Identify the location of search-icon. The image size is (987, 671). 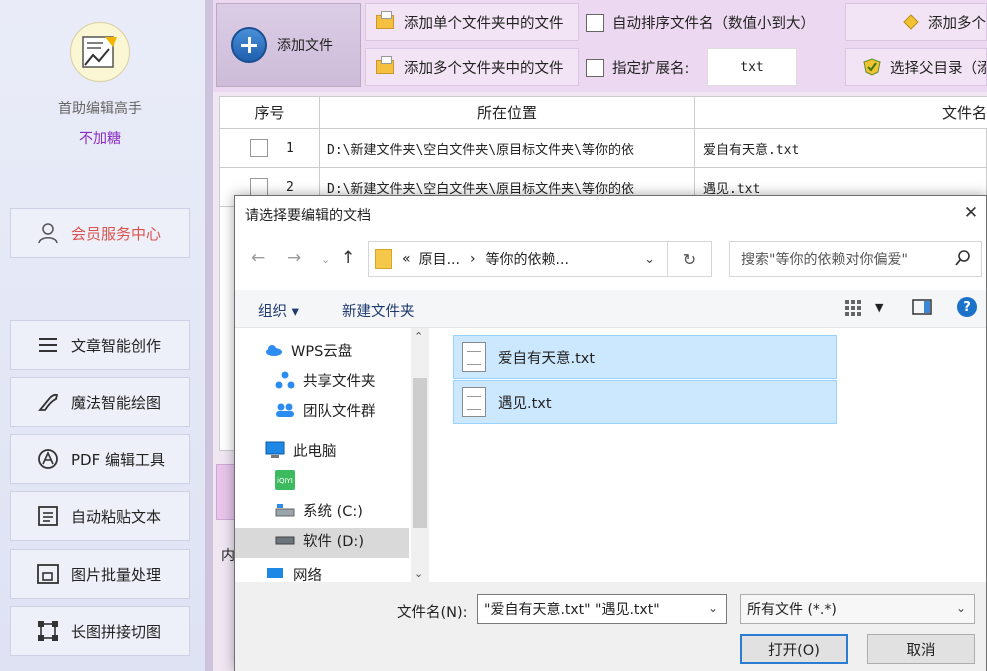
(963, 260).